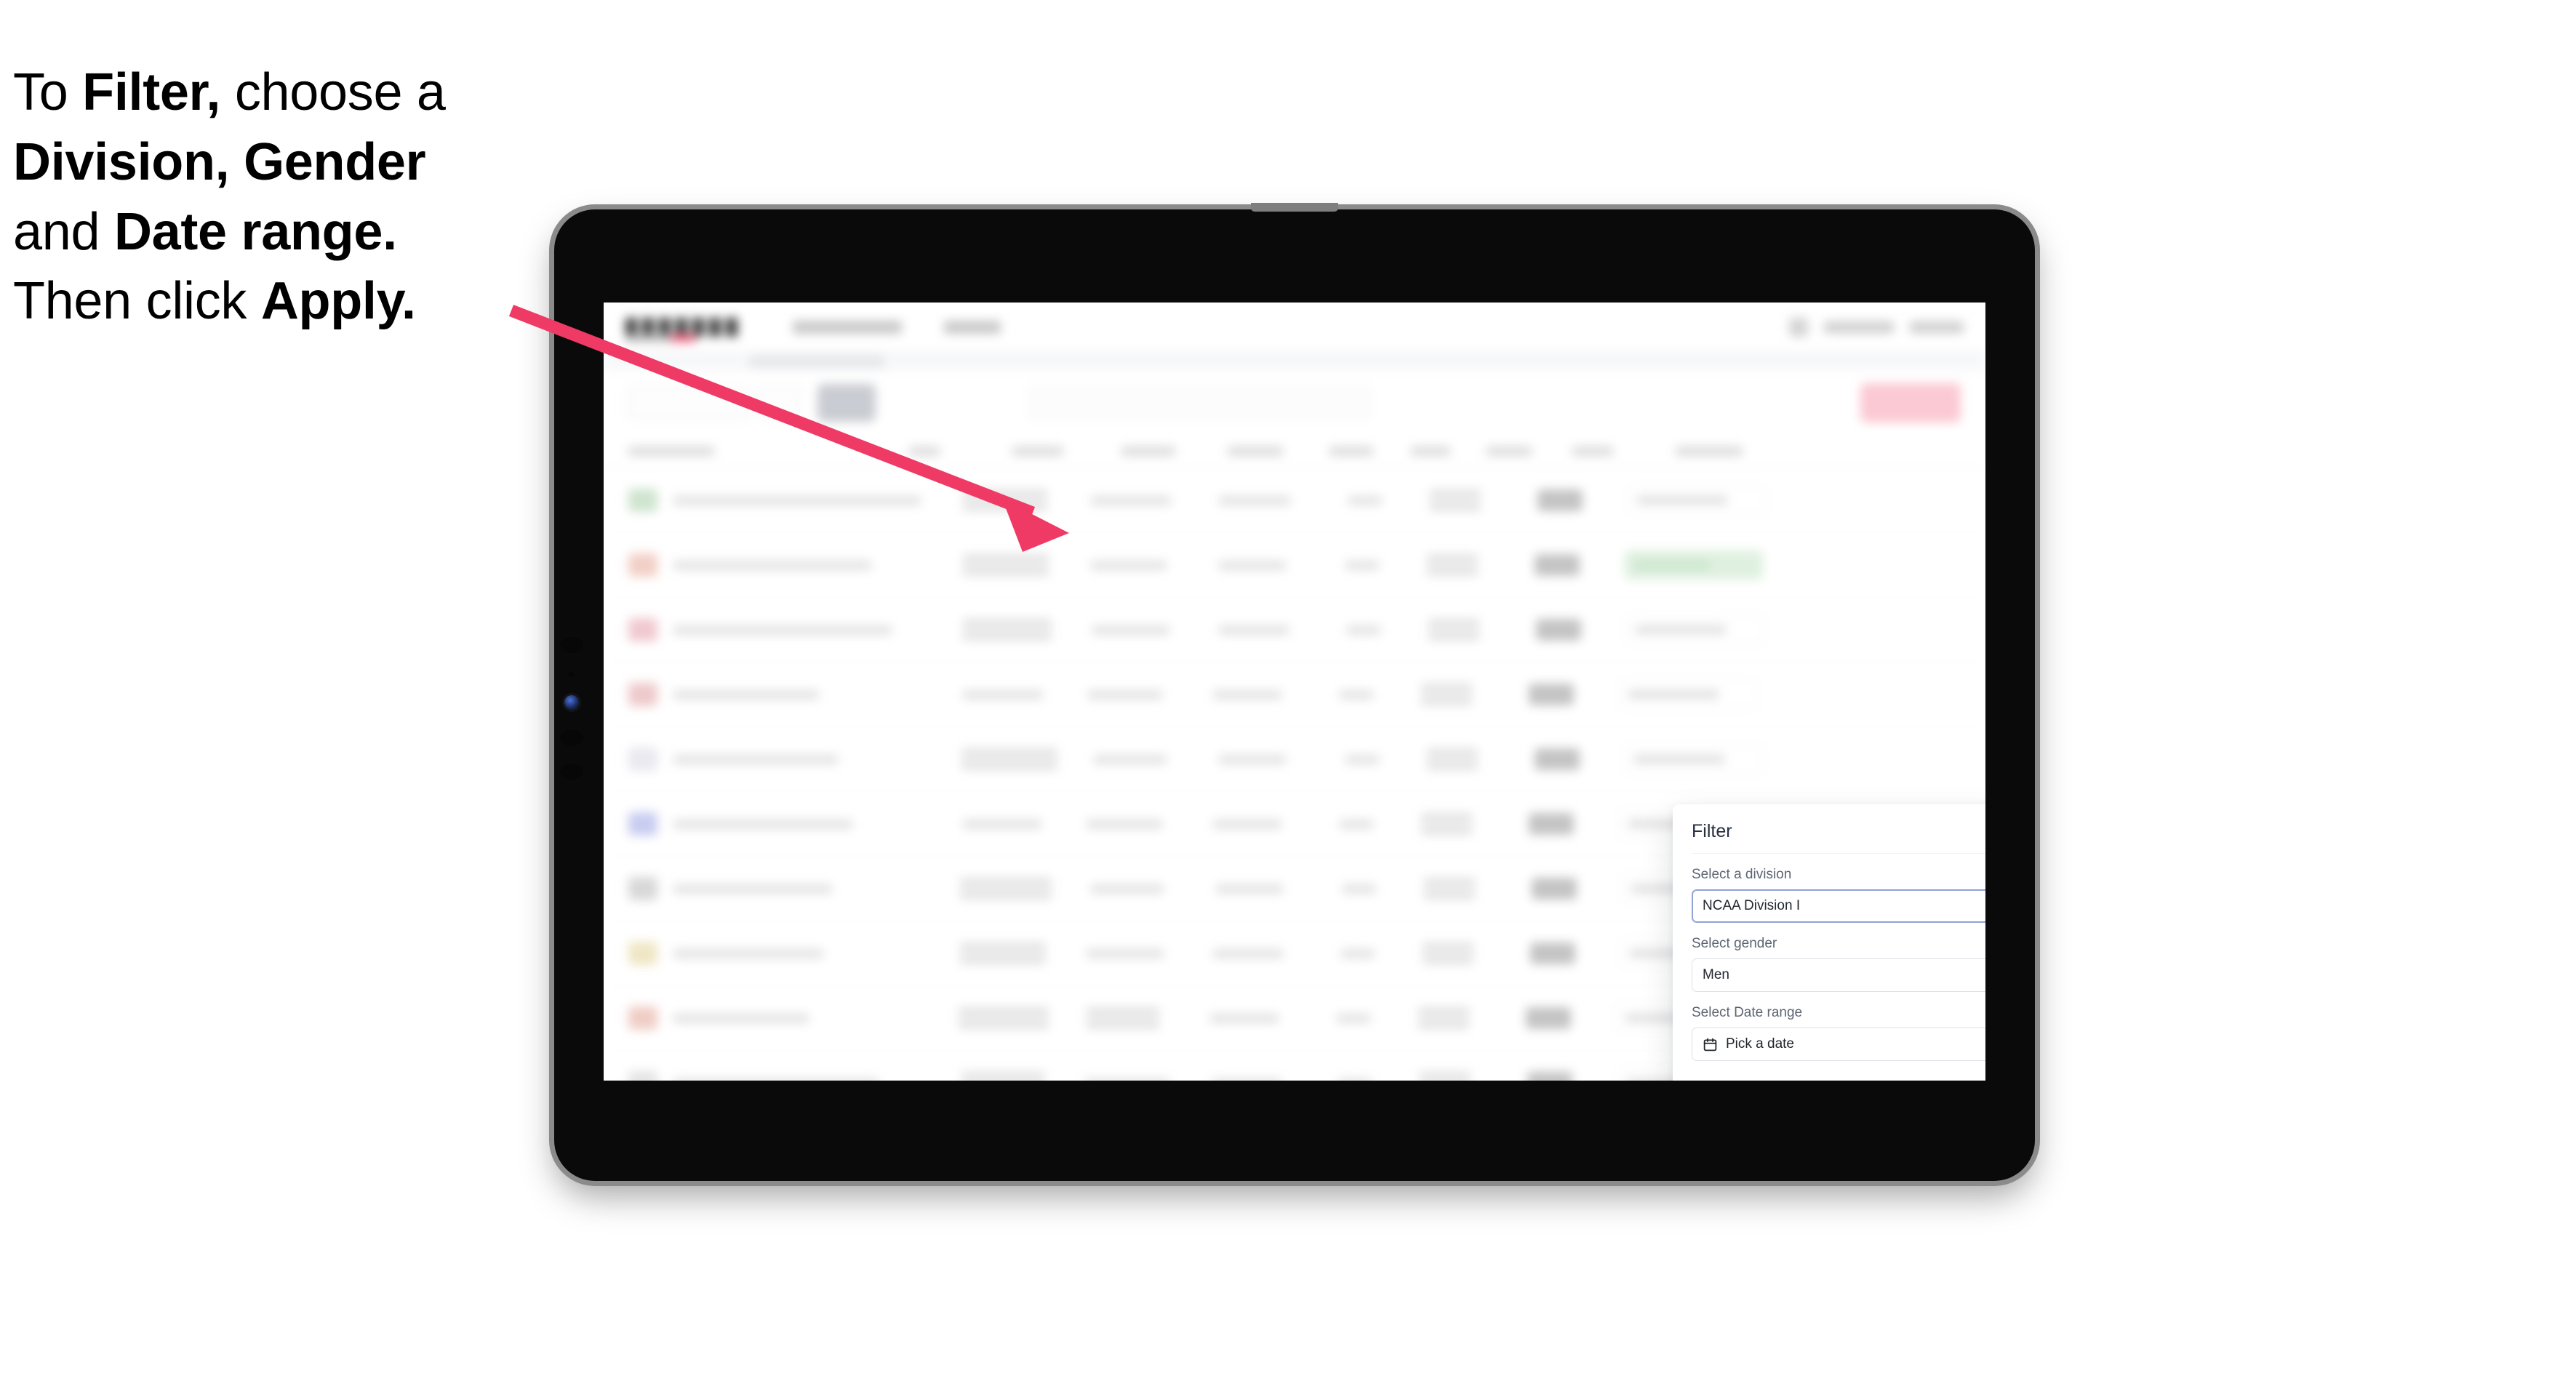 The image size is (2576, 1386). What do you see at coordinates (683, 327) in the screenshot?
I see `app-logo` at bounding box center [683, 327].